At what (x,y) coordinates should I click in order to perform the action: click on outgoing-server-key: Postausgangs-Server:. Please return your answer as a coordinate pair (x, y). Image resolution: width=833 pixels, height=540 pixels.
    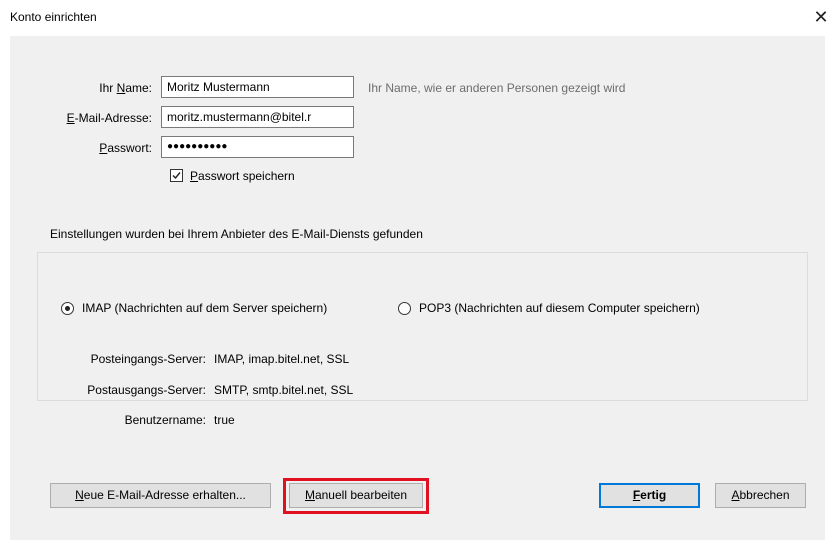
    Looking at the image, I should click on (146, 390).